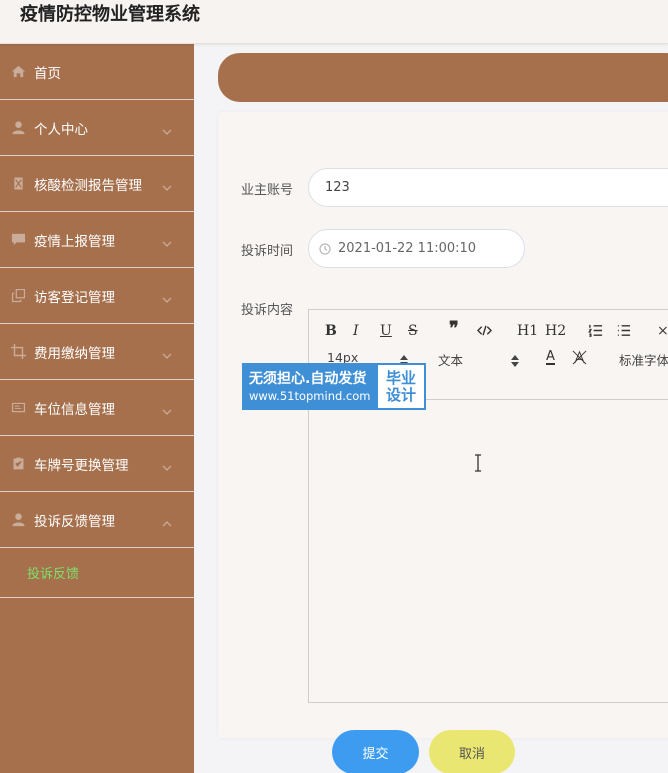  Describe the element at coordinates (488, 187) in the screenshot. I see `account-input: 123` at that location.